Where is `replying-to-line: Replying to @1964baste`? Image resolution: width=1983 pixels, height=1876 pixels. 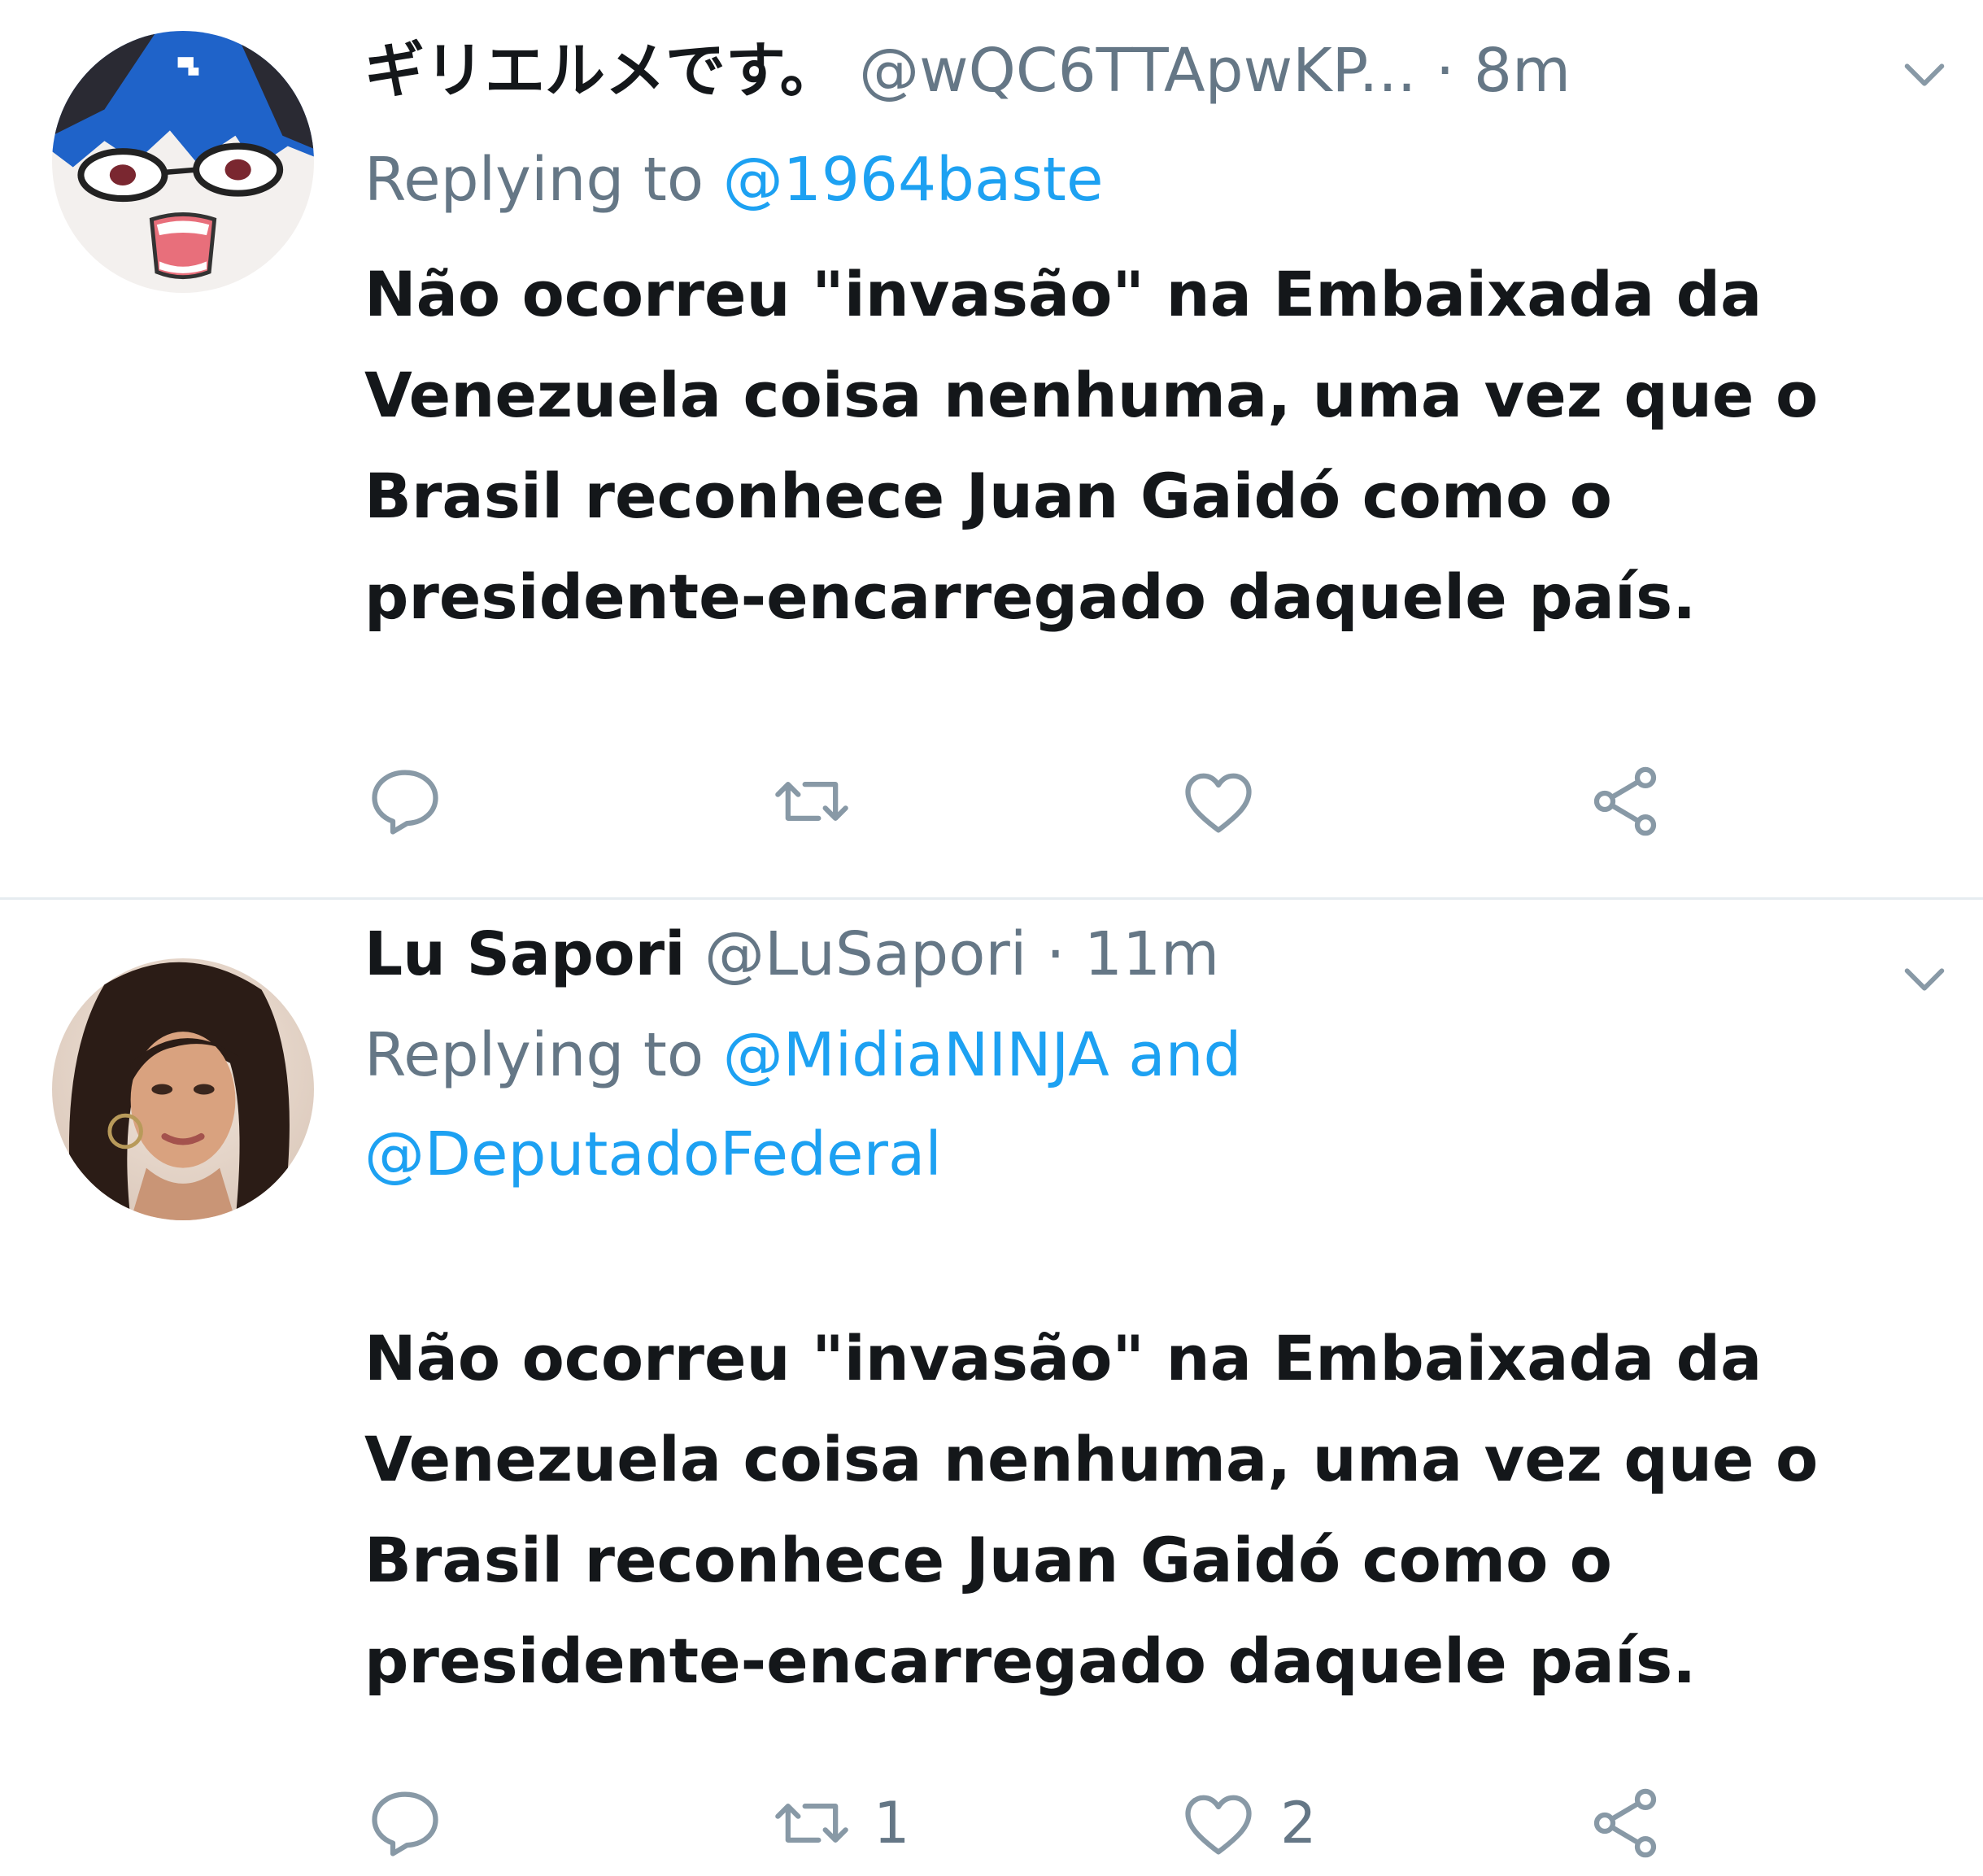 replying-to-line: Replying to @1964baste is located at coordinates (1149, 179).